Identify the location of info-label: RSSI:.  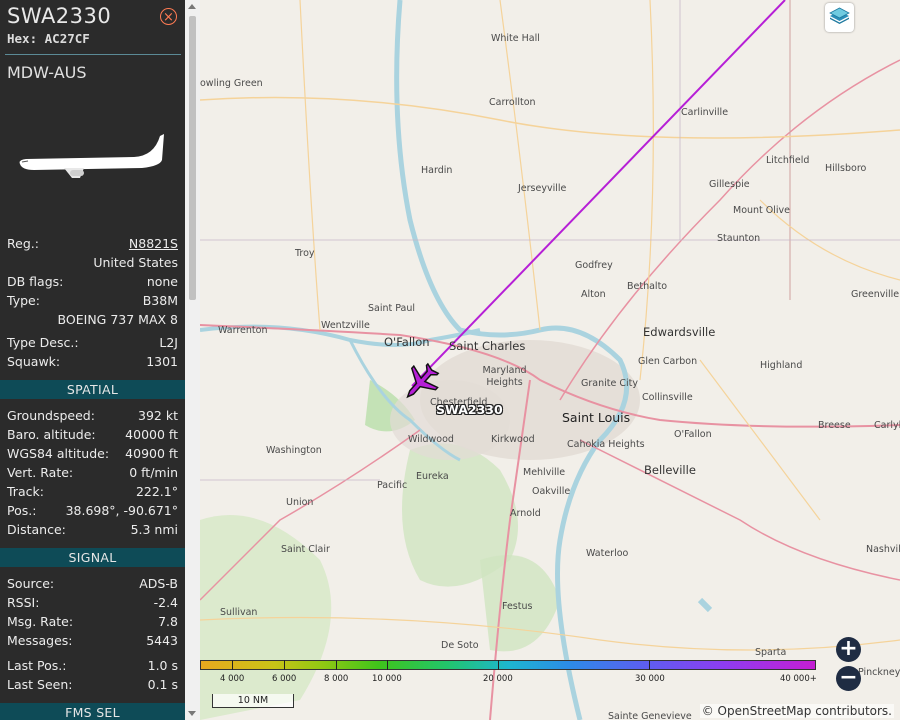
(23, 602).